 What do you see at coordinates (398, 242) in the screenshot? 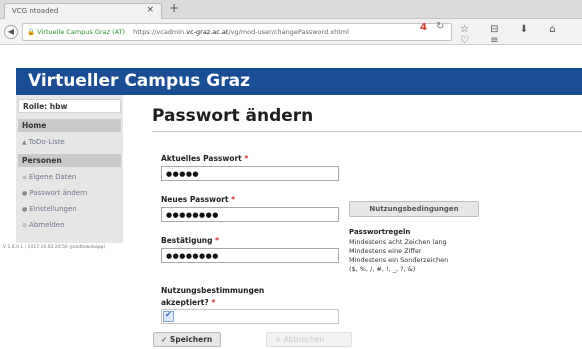
I see `password-rule: Mindestens acht Zeichen lang` at bounding box center [398, 242].